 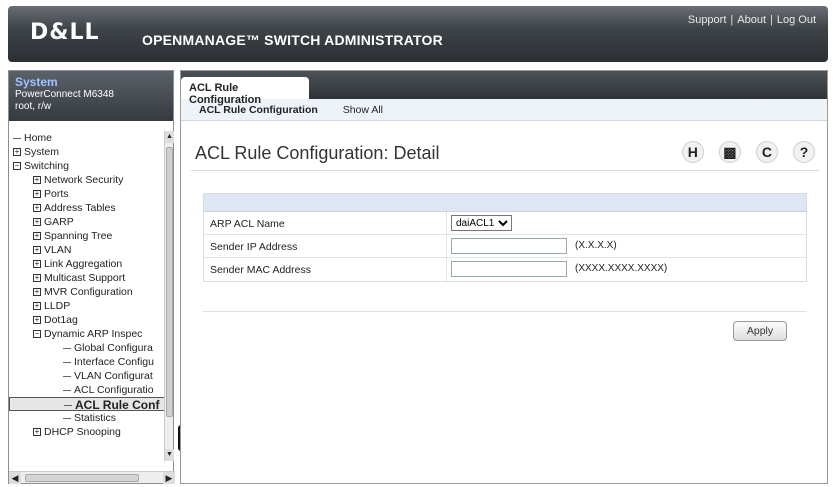 What do you see at coordinates (760, 331) in the screenshot?
I see `apply-button: Apply` at bounding box center [760, 331].